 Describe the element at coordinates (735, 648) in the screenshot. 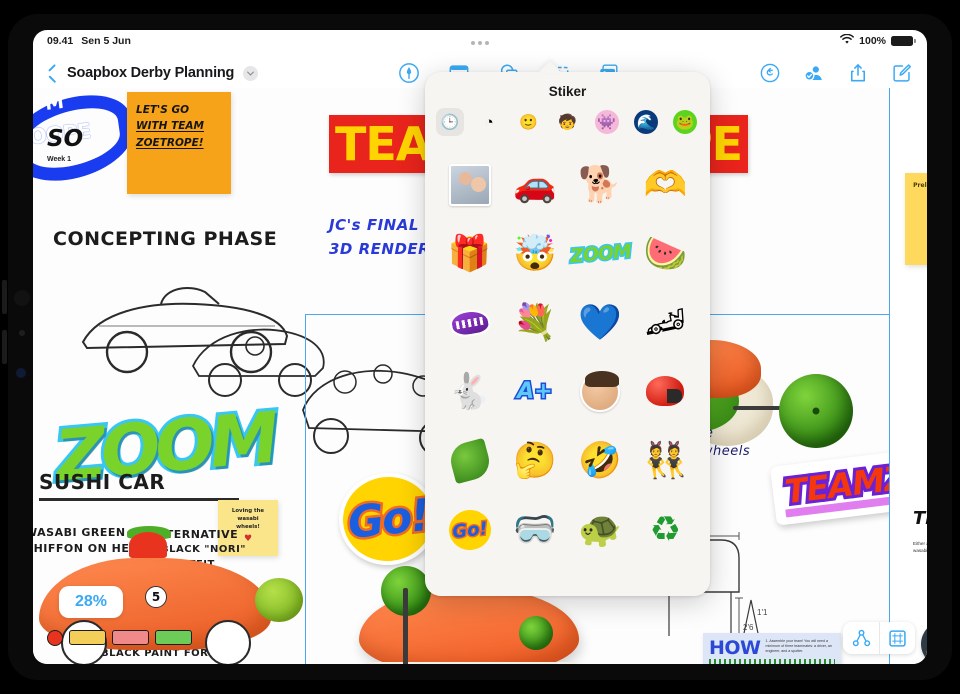

I see `flyer-line-1: HOW` at that location.